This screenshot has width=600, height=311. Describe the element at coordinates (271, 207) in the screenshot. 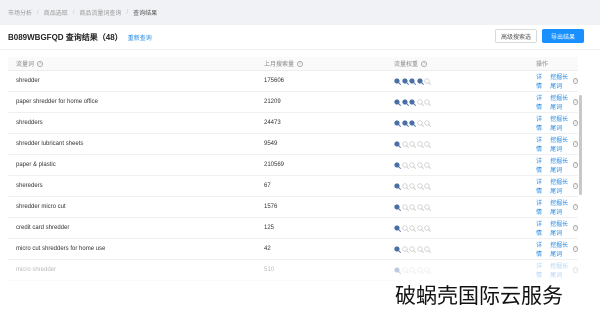

I see `search-volume-cell: 1576` at that location.